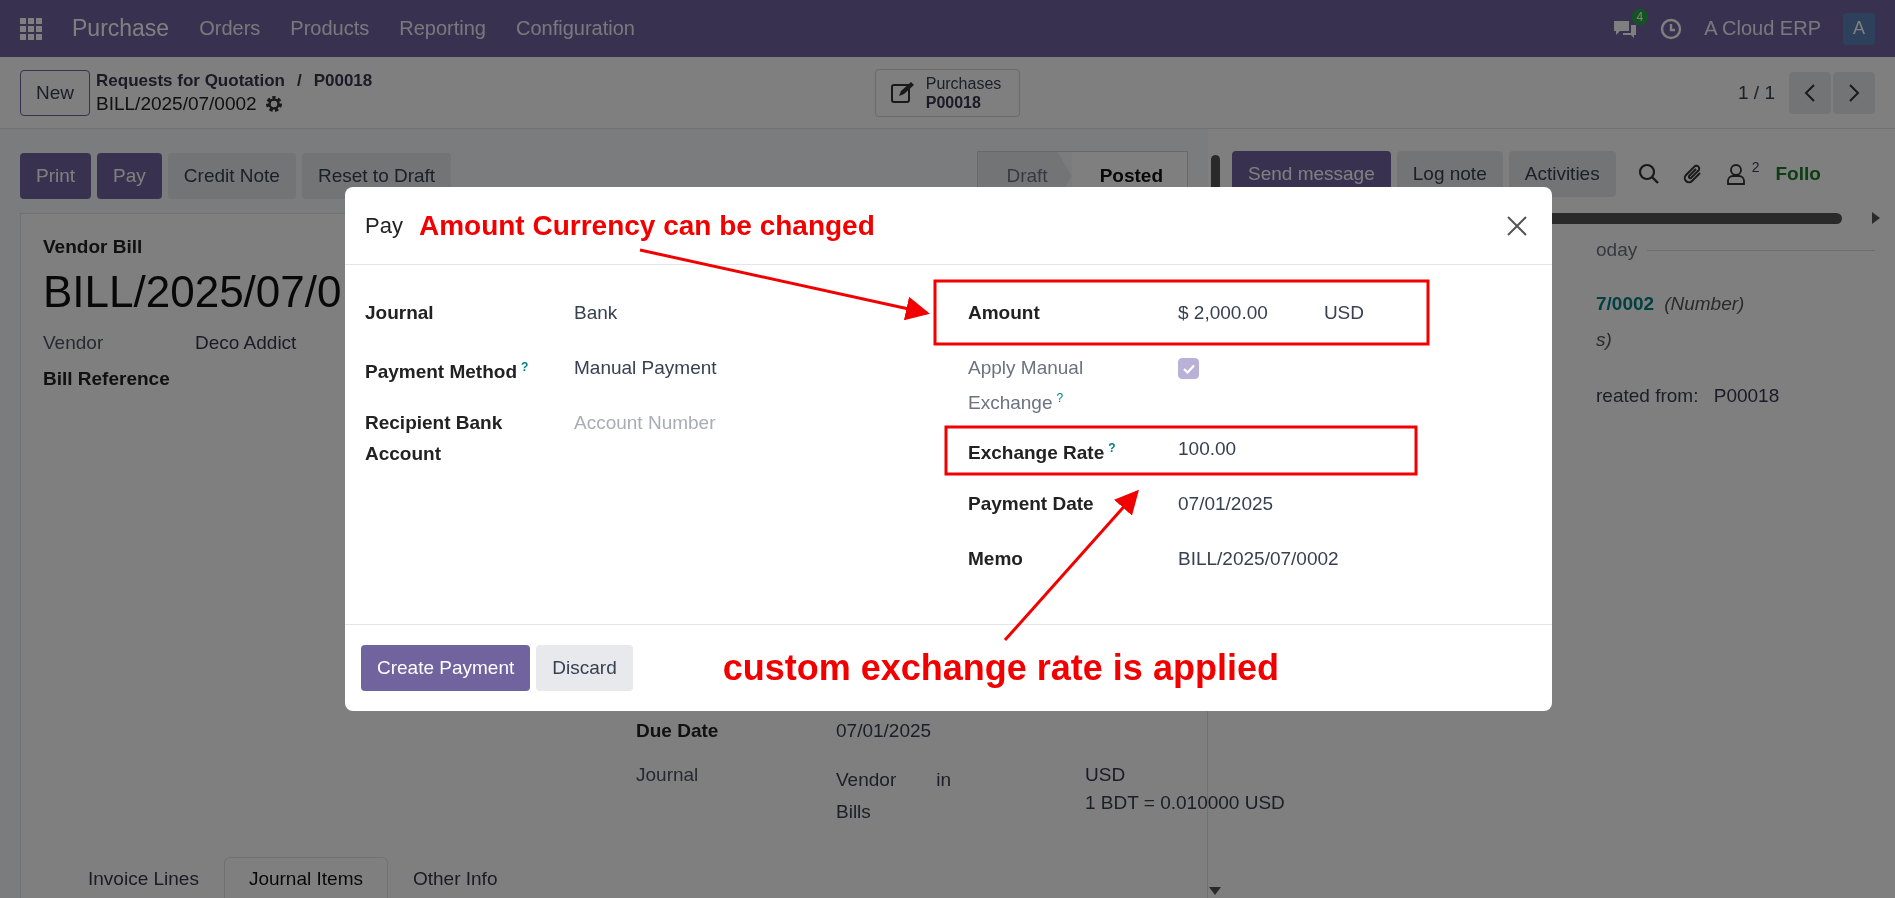 This screenshot has width=1895, height=898. What do you see at coordinates (1625, 304) in the screenshot?
I see `message-link: 7/0002` at bounding box center [1625, 304].